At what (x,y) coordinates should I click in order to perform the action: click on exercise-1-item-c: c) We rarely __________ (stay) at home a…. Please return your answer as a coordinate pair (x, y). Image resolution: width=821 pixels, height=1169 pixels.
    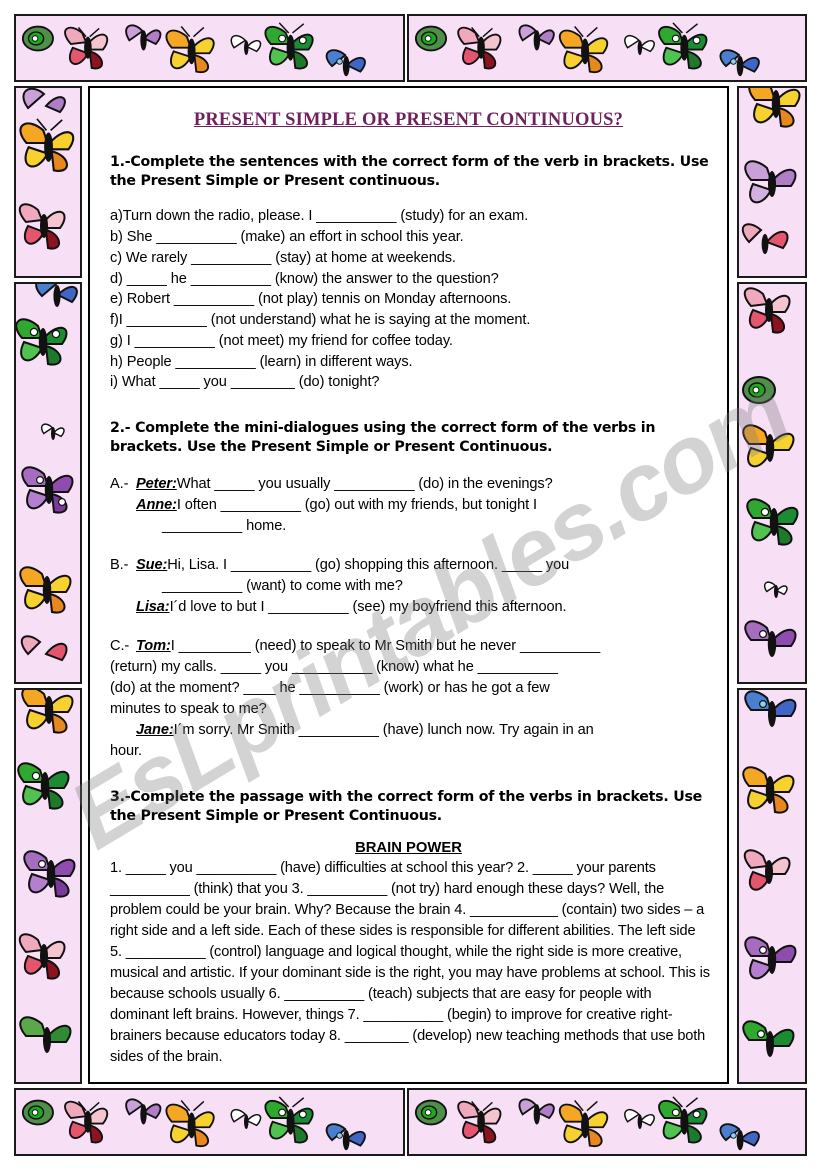
    Looking at the image, I should click on (283, 257).